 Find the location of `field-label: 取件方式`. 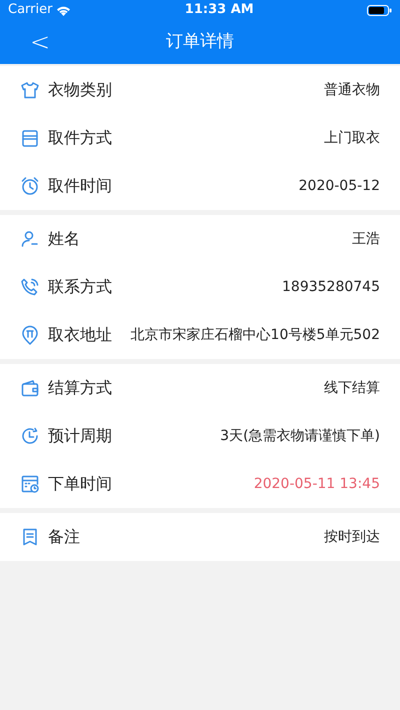

field-label: 取件方式 is located at coordinates (80, 138).